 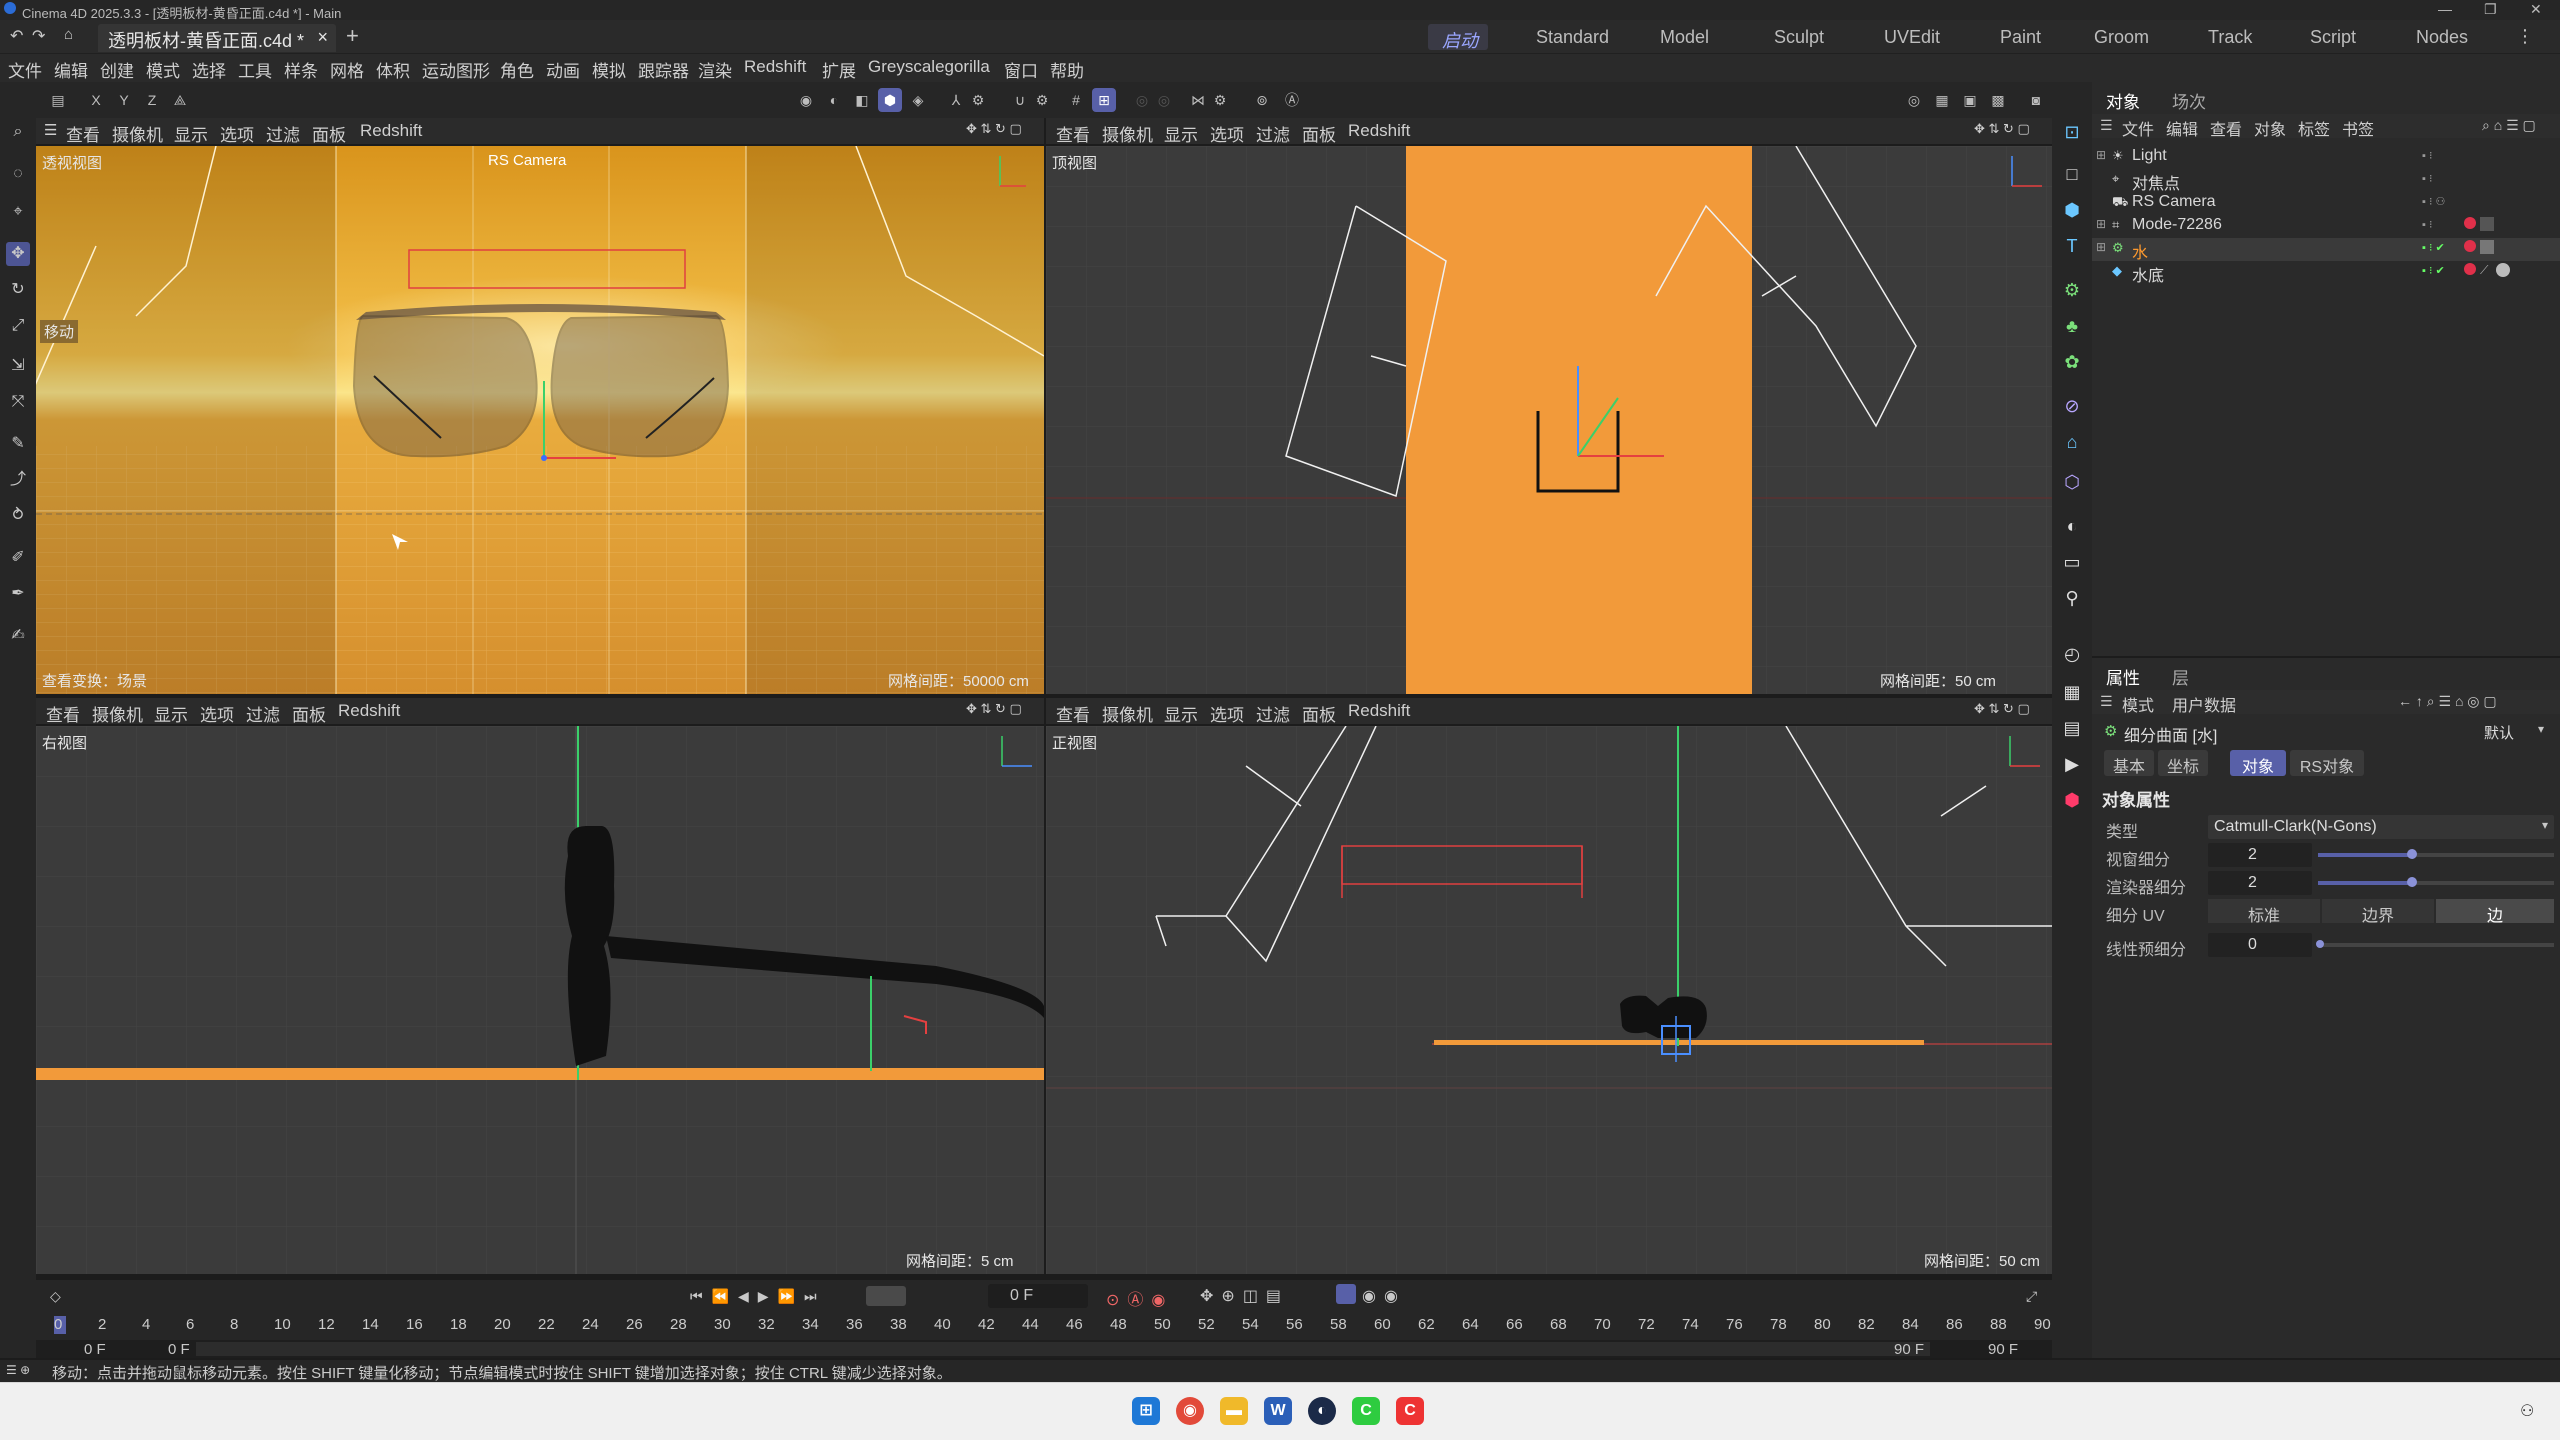 I want to click on menu-mograph: 运动图形, so click(x=456, y=69).